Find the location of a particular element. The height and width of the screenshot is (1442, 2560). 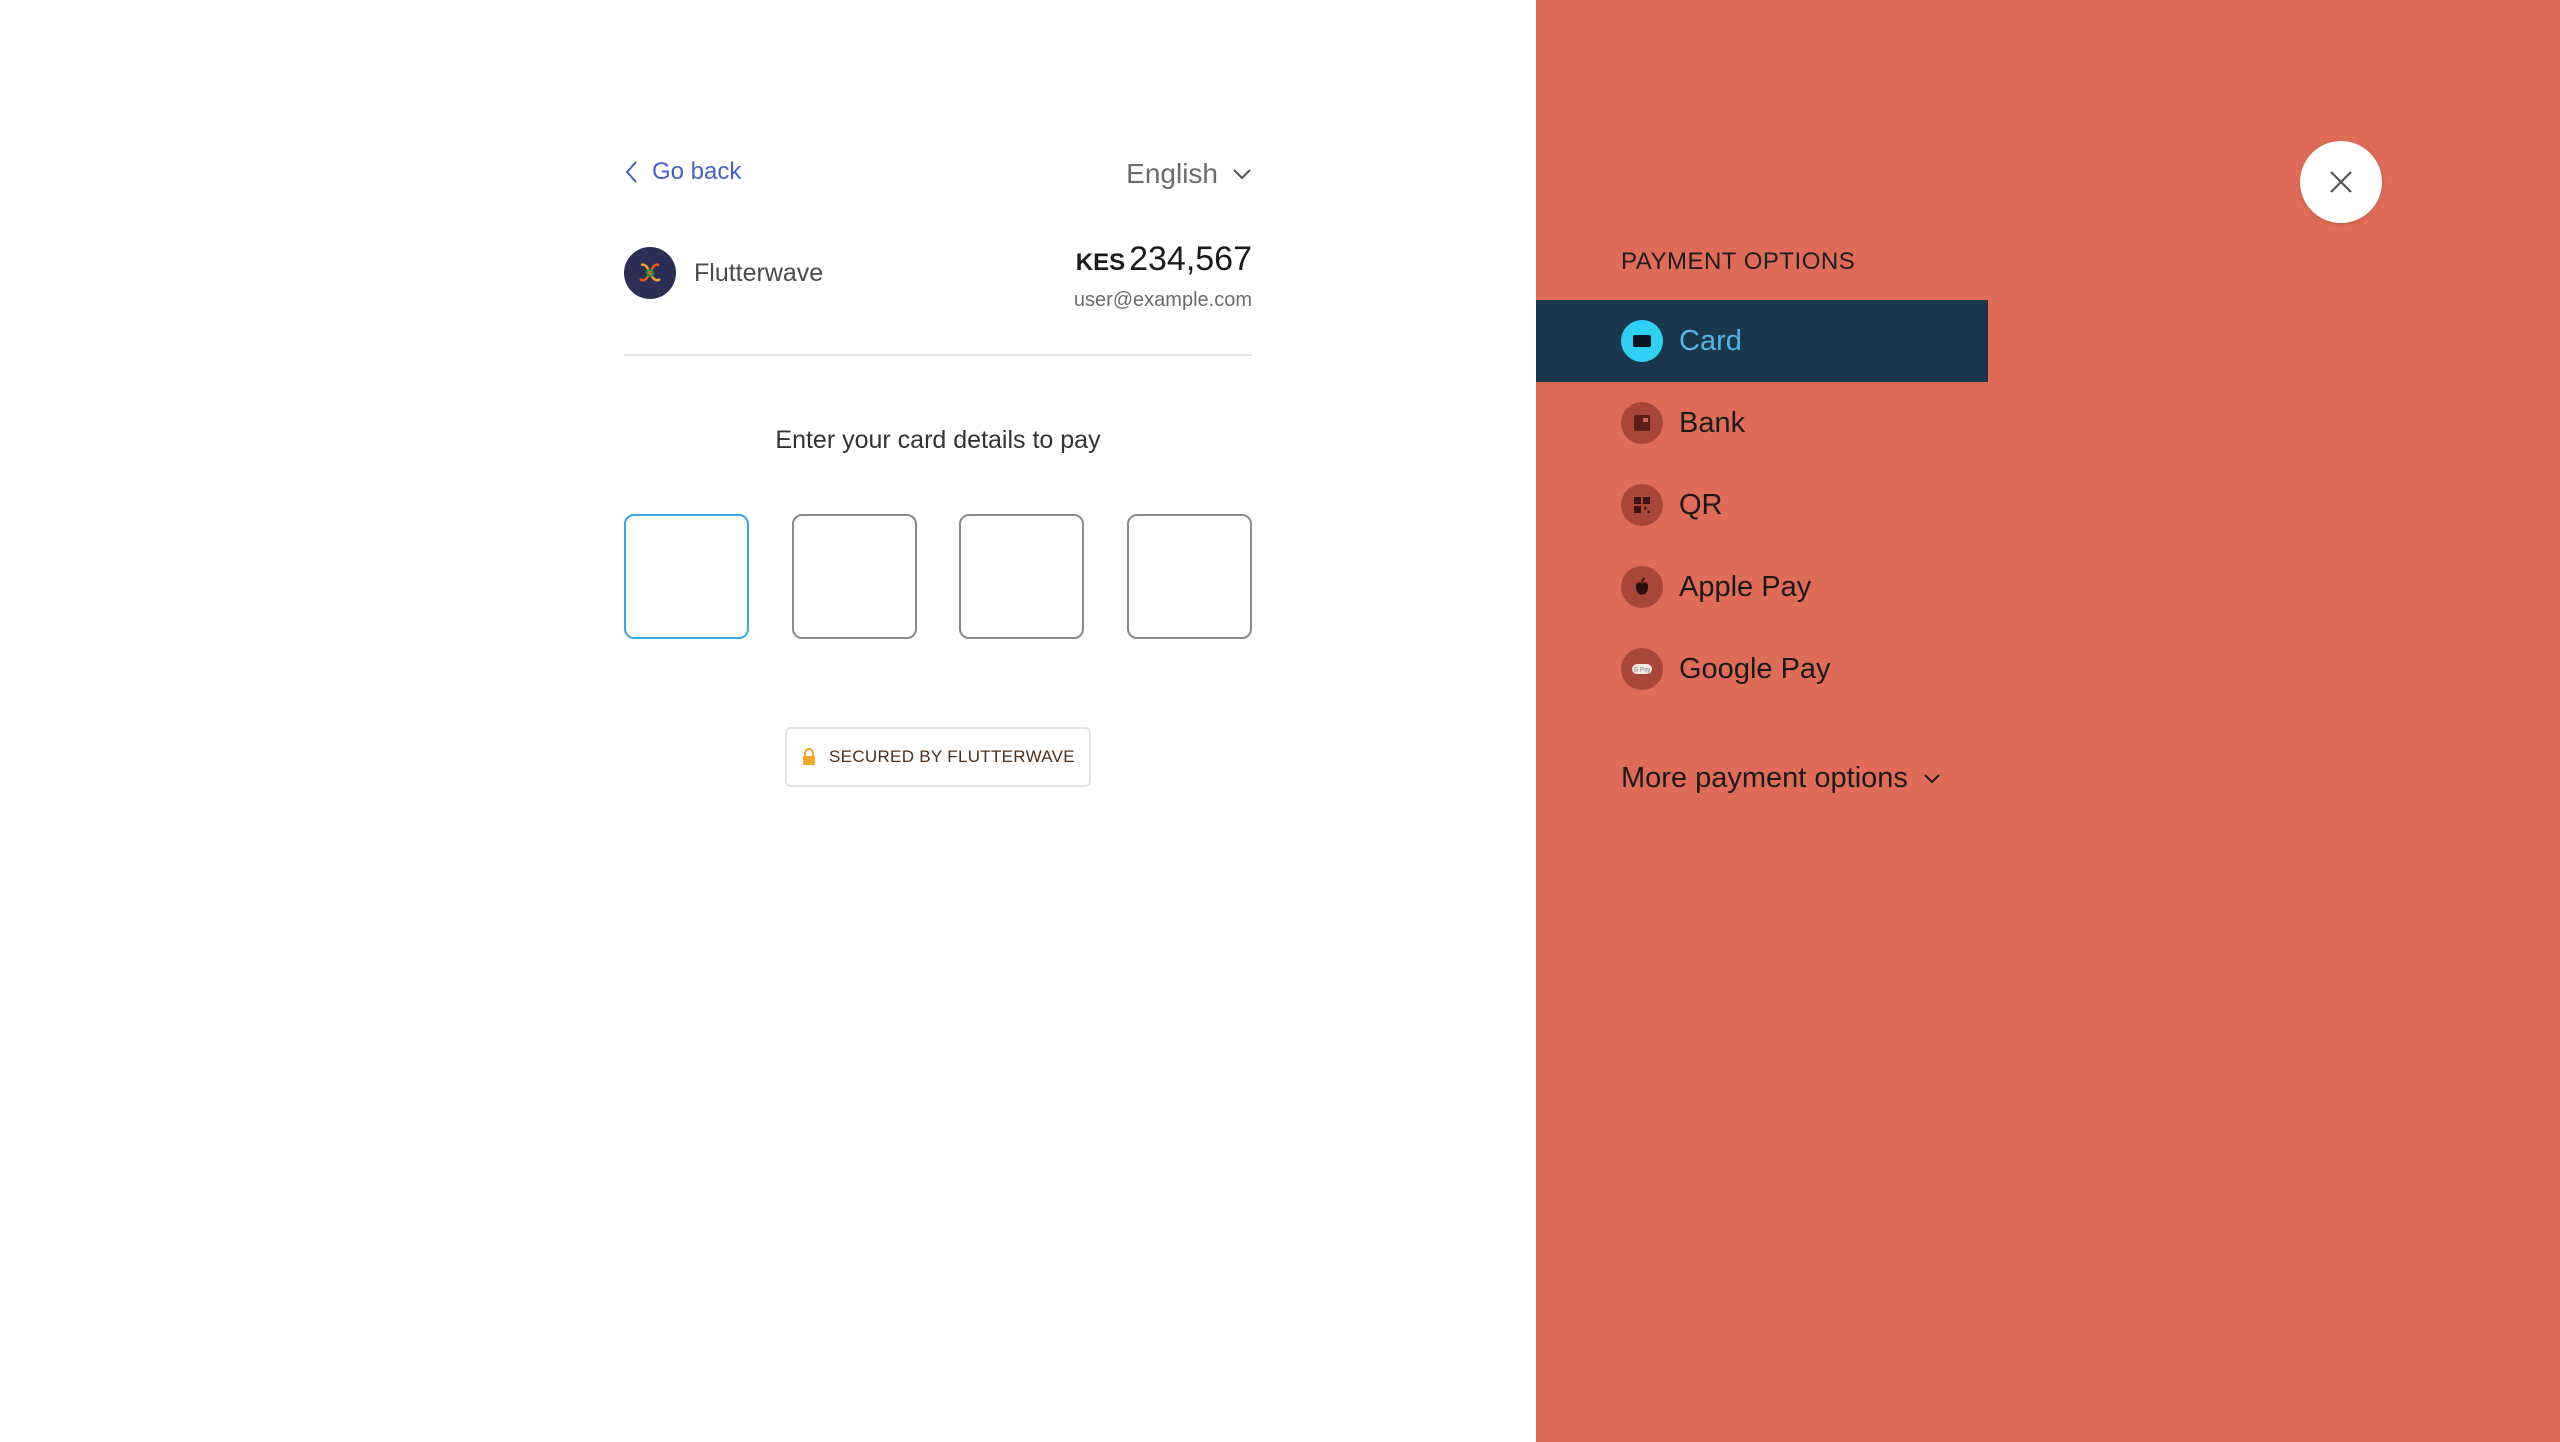

option-google-pay: G Pay Google Pay is located at coordinates (1762, 669).